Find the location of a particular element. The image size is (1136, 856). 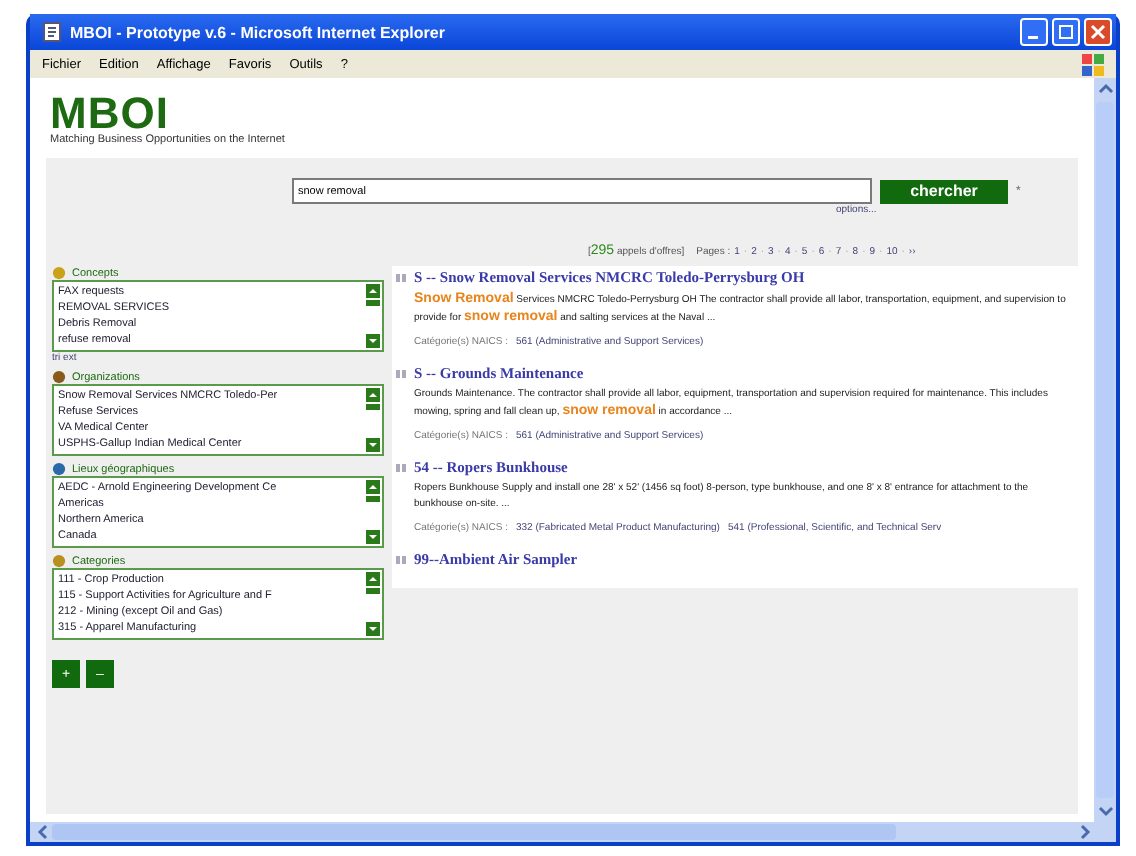

maximize-button is located at coordinates (1066, 32).